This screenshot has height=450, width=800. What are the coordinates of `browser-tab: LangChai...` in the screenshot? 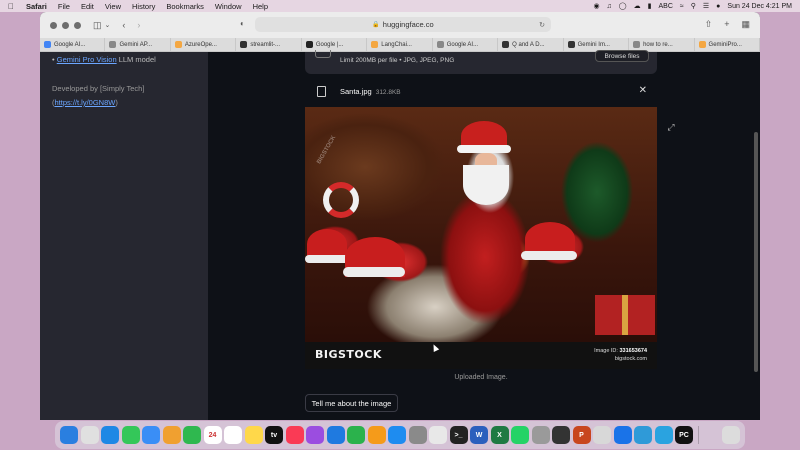 It's located at (400, 44).